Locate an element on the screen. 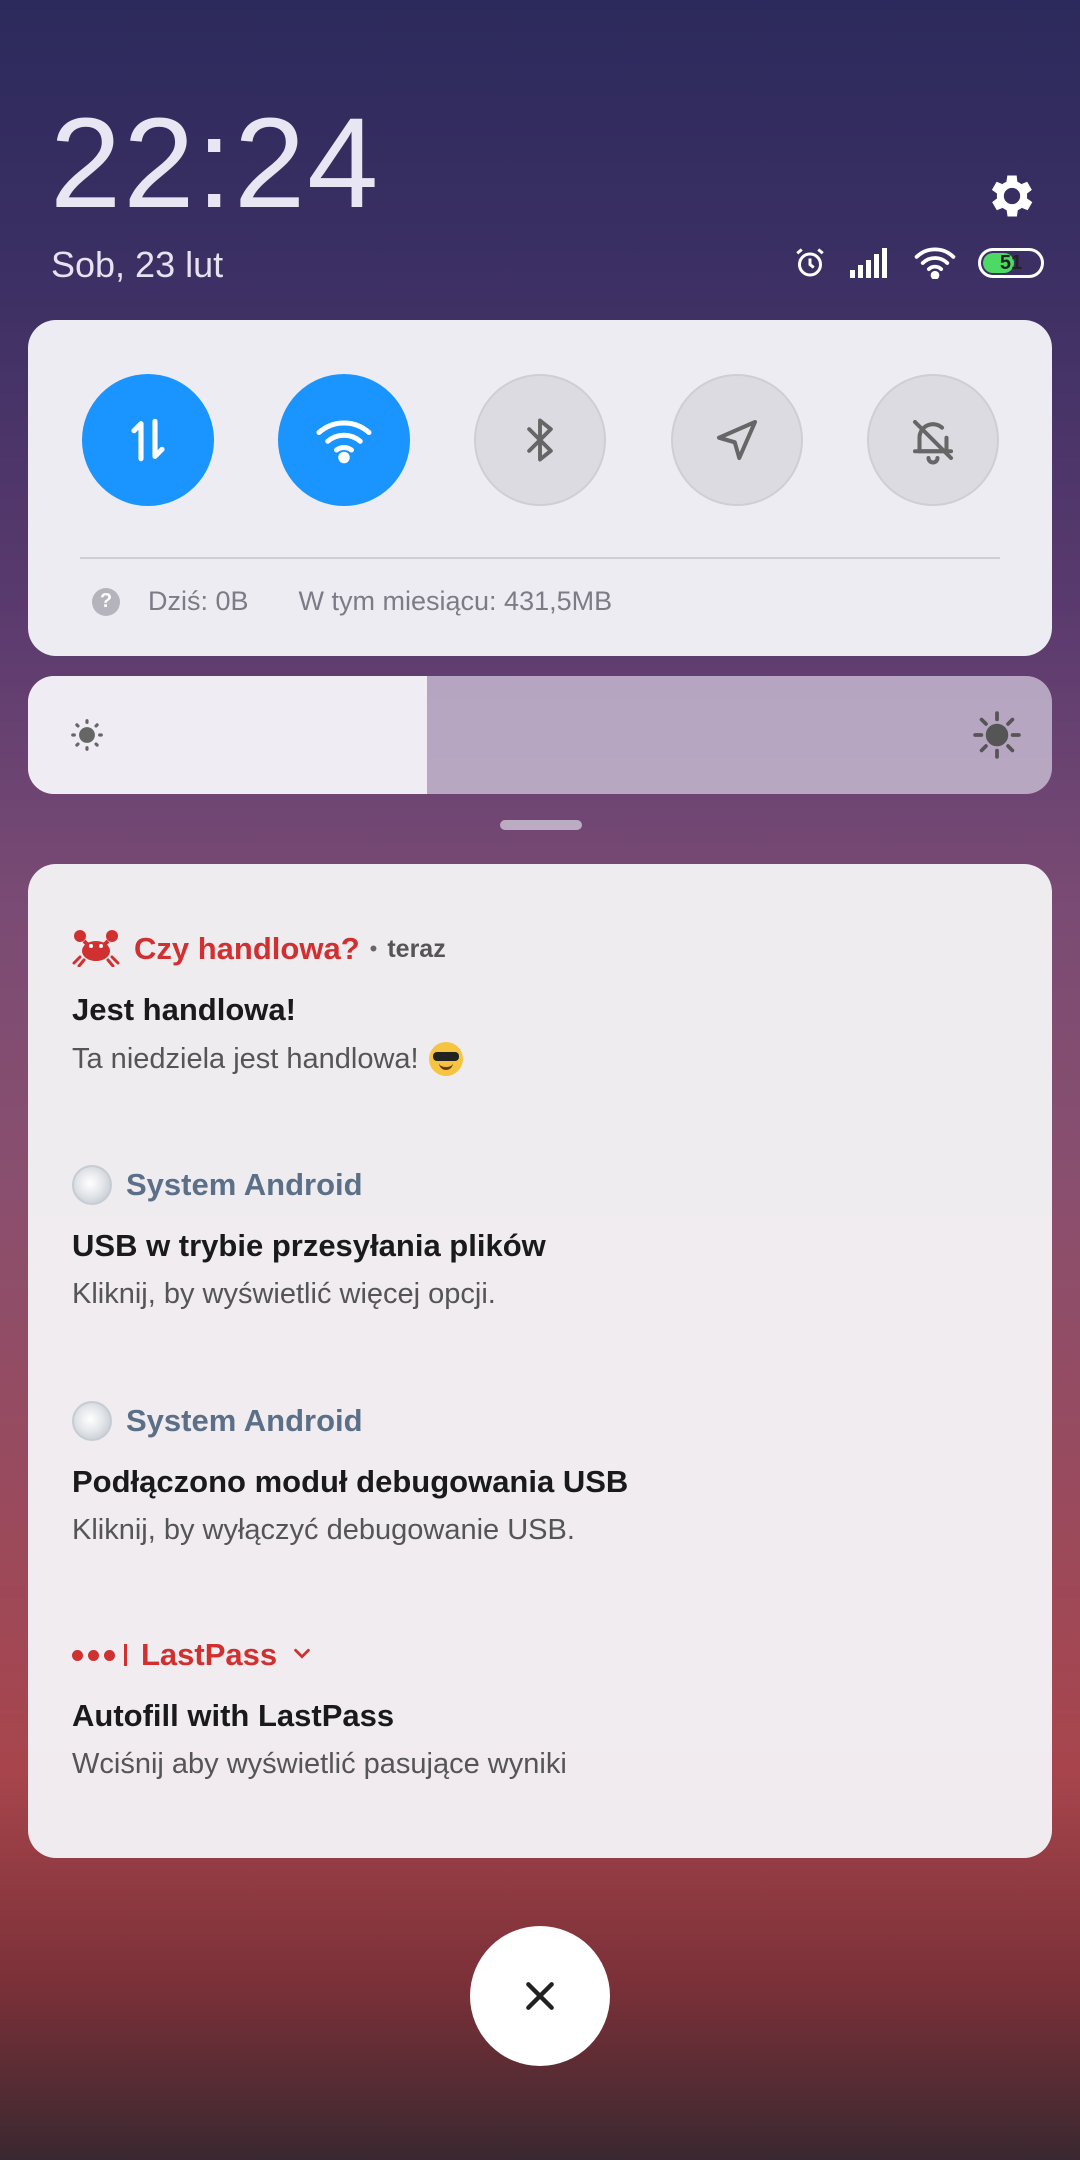  battery-level: 51 is located at coordinates (1011, 262).